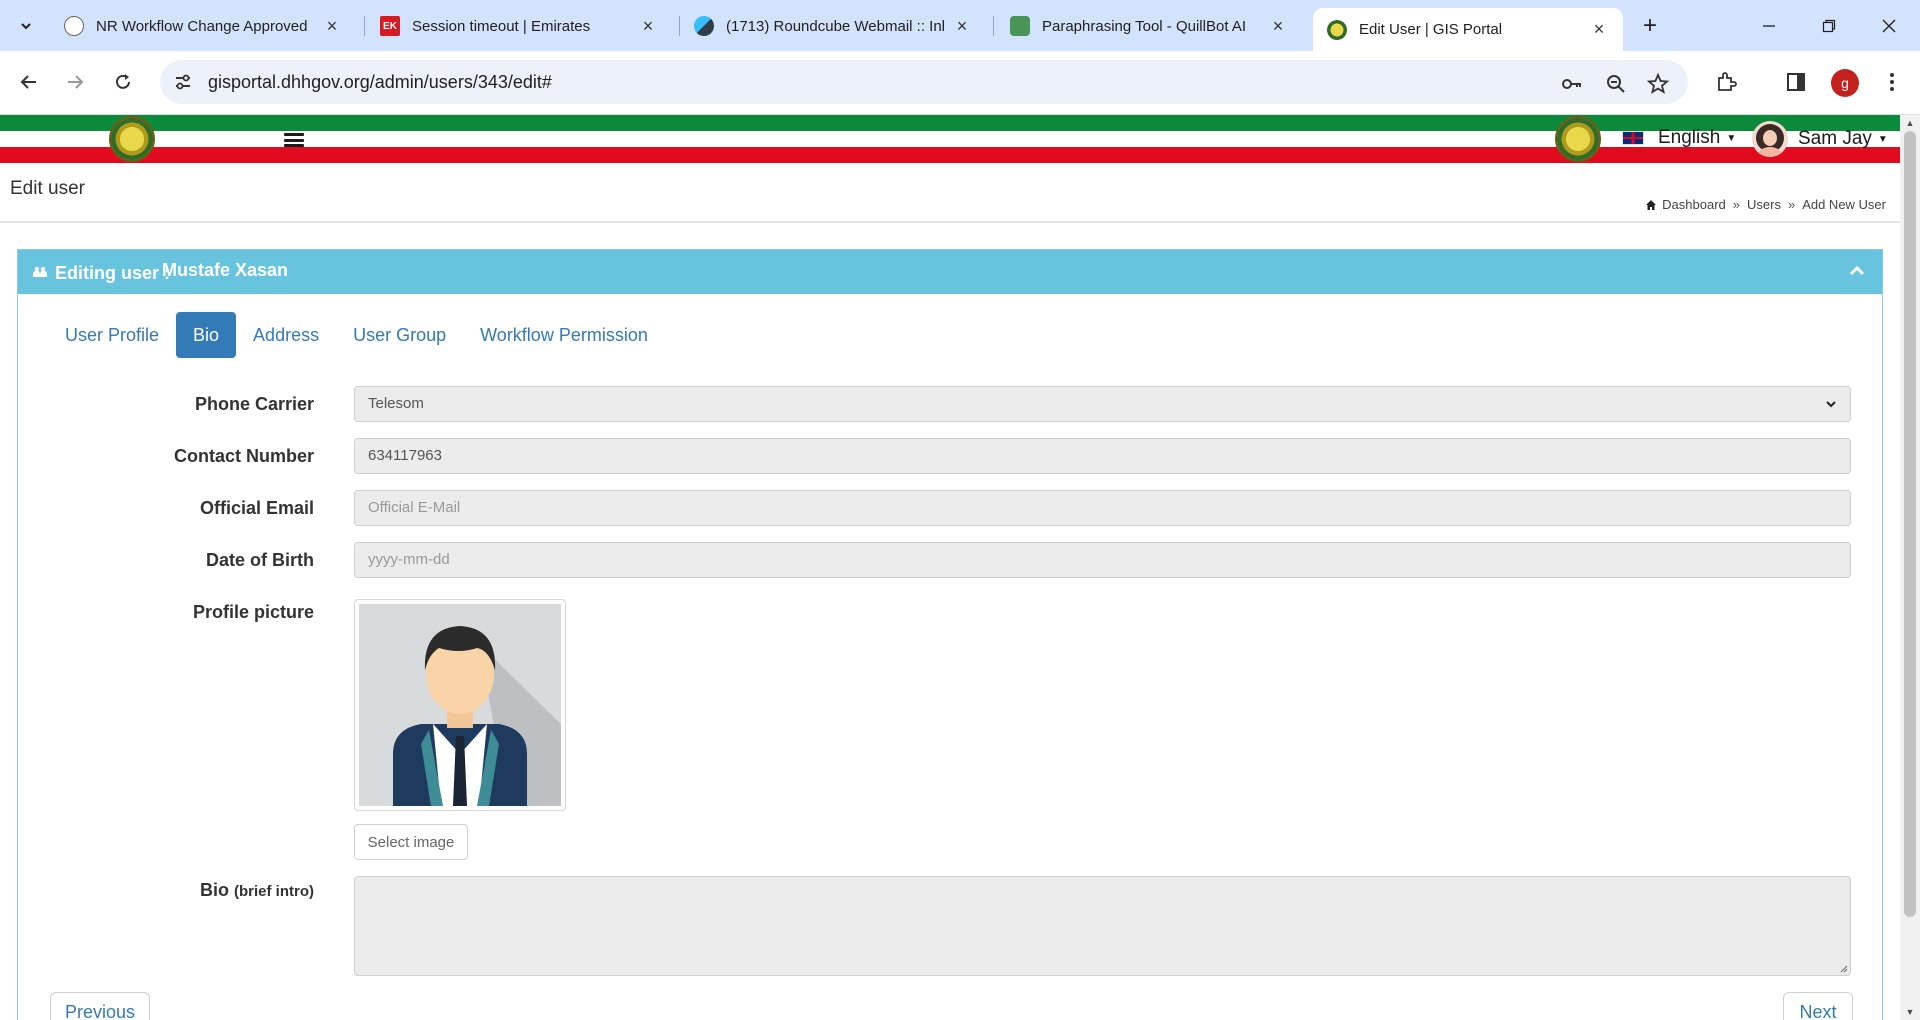  What do you see at coordinates (1572, 84) in the screenshot?
I see `password-key-icon` at bounding box center [1572, 84].